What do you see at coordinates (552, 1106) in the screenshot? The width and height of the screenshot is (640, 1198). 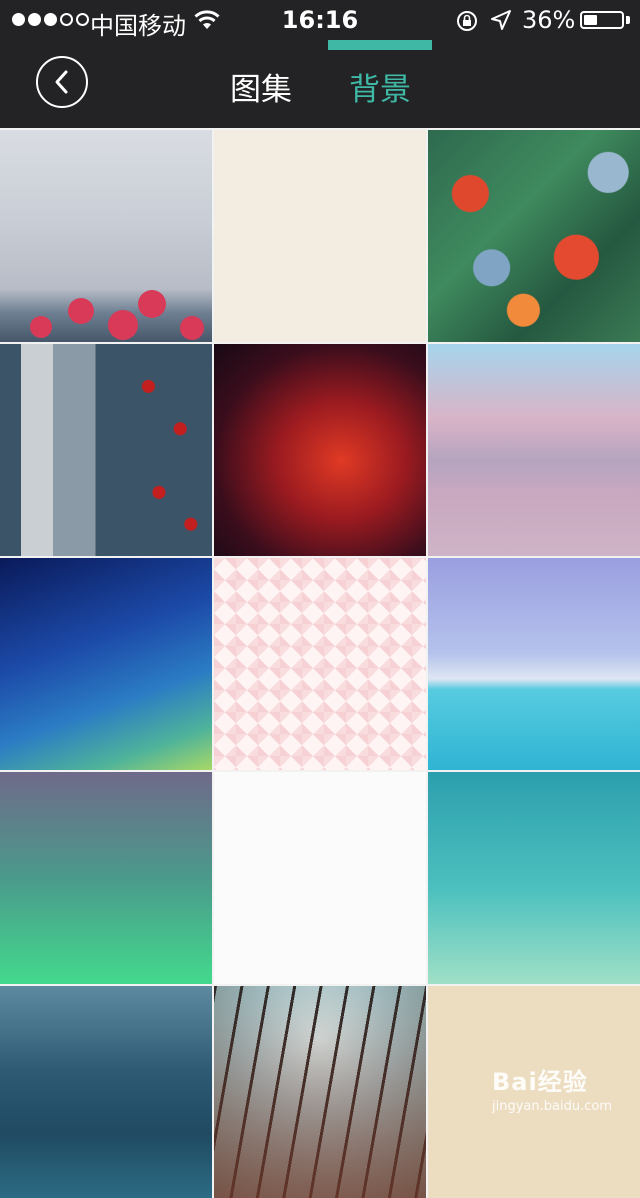 I see `watermark-url: jingyan.baidu.com` at bounding box center [552, 1106].